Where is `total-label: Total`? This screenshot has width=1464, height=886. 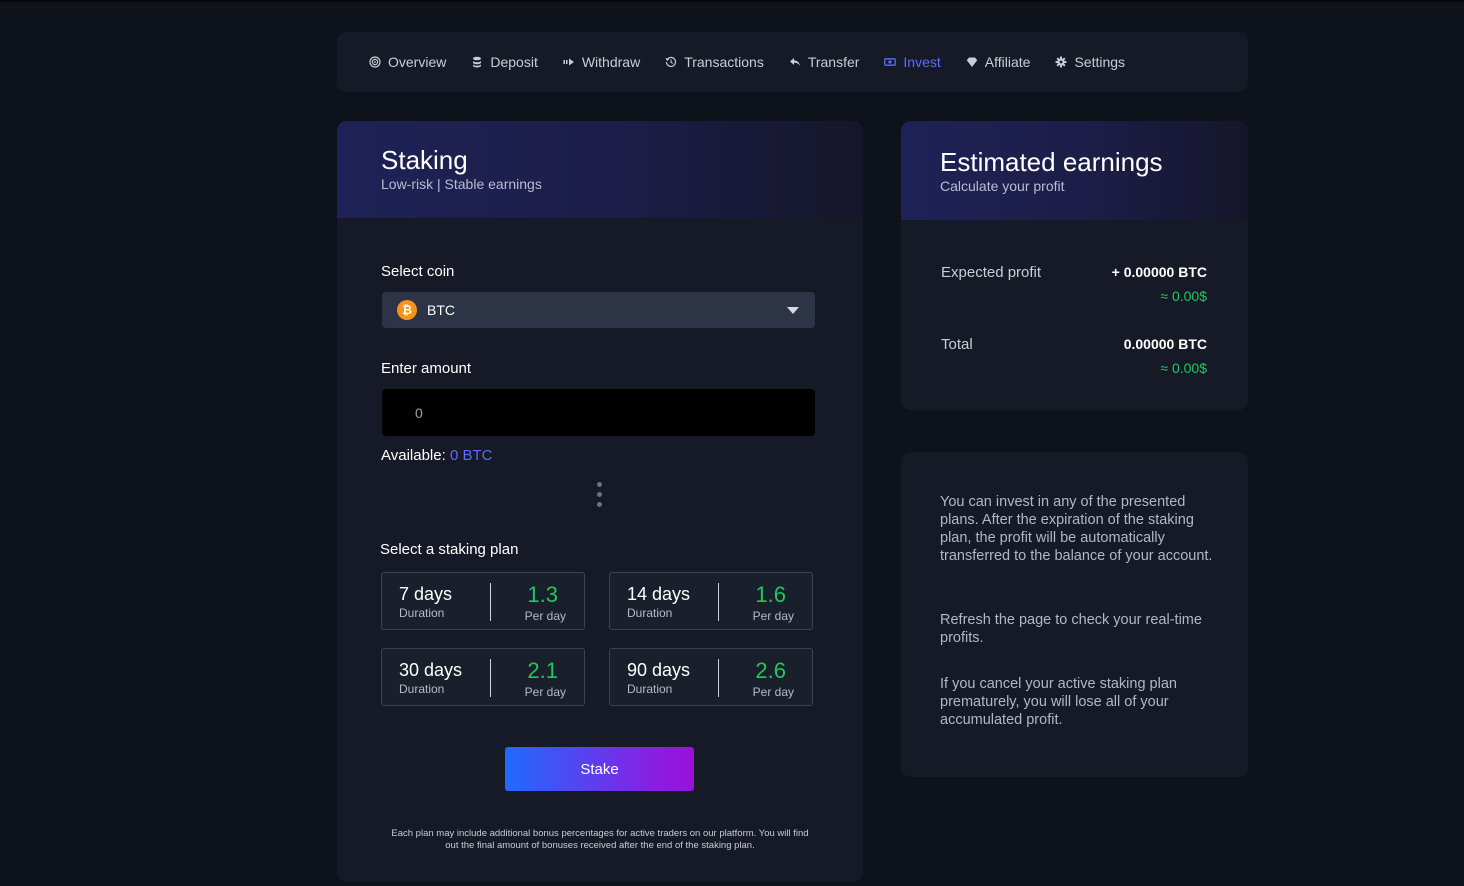
total-label: Total is located at coordinates (957, 344).